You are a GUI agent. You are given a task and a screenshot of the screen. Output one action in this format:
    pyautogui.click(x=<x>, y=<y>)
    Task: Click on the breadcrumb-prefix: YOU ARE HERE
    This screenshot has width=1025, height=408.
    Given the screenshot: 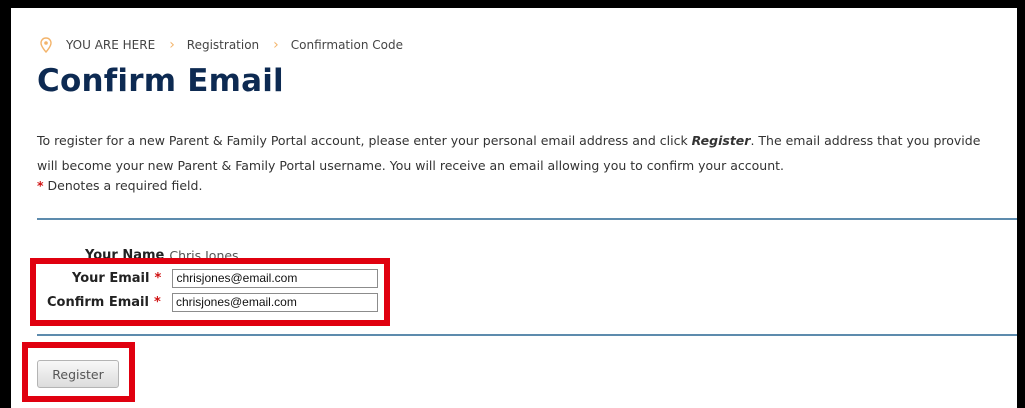 What is the action you would take?
    pyautogui.click(x=111, y=45)
    